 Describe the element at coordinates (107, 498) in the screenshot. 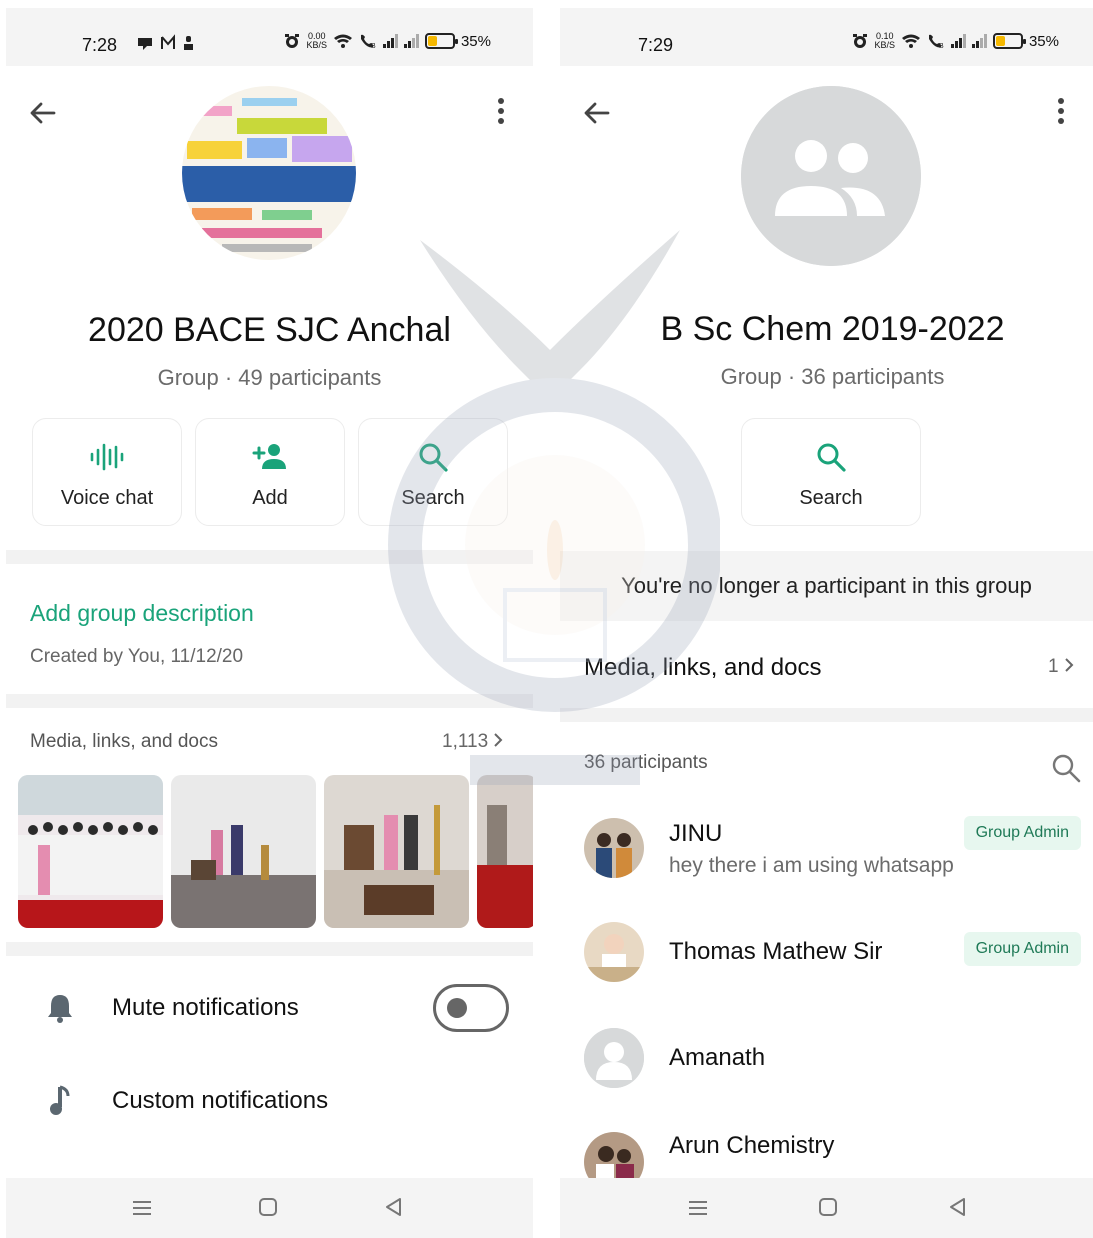

I see `voice-chat-label: Voice chat` at that location.